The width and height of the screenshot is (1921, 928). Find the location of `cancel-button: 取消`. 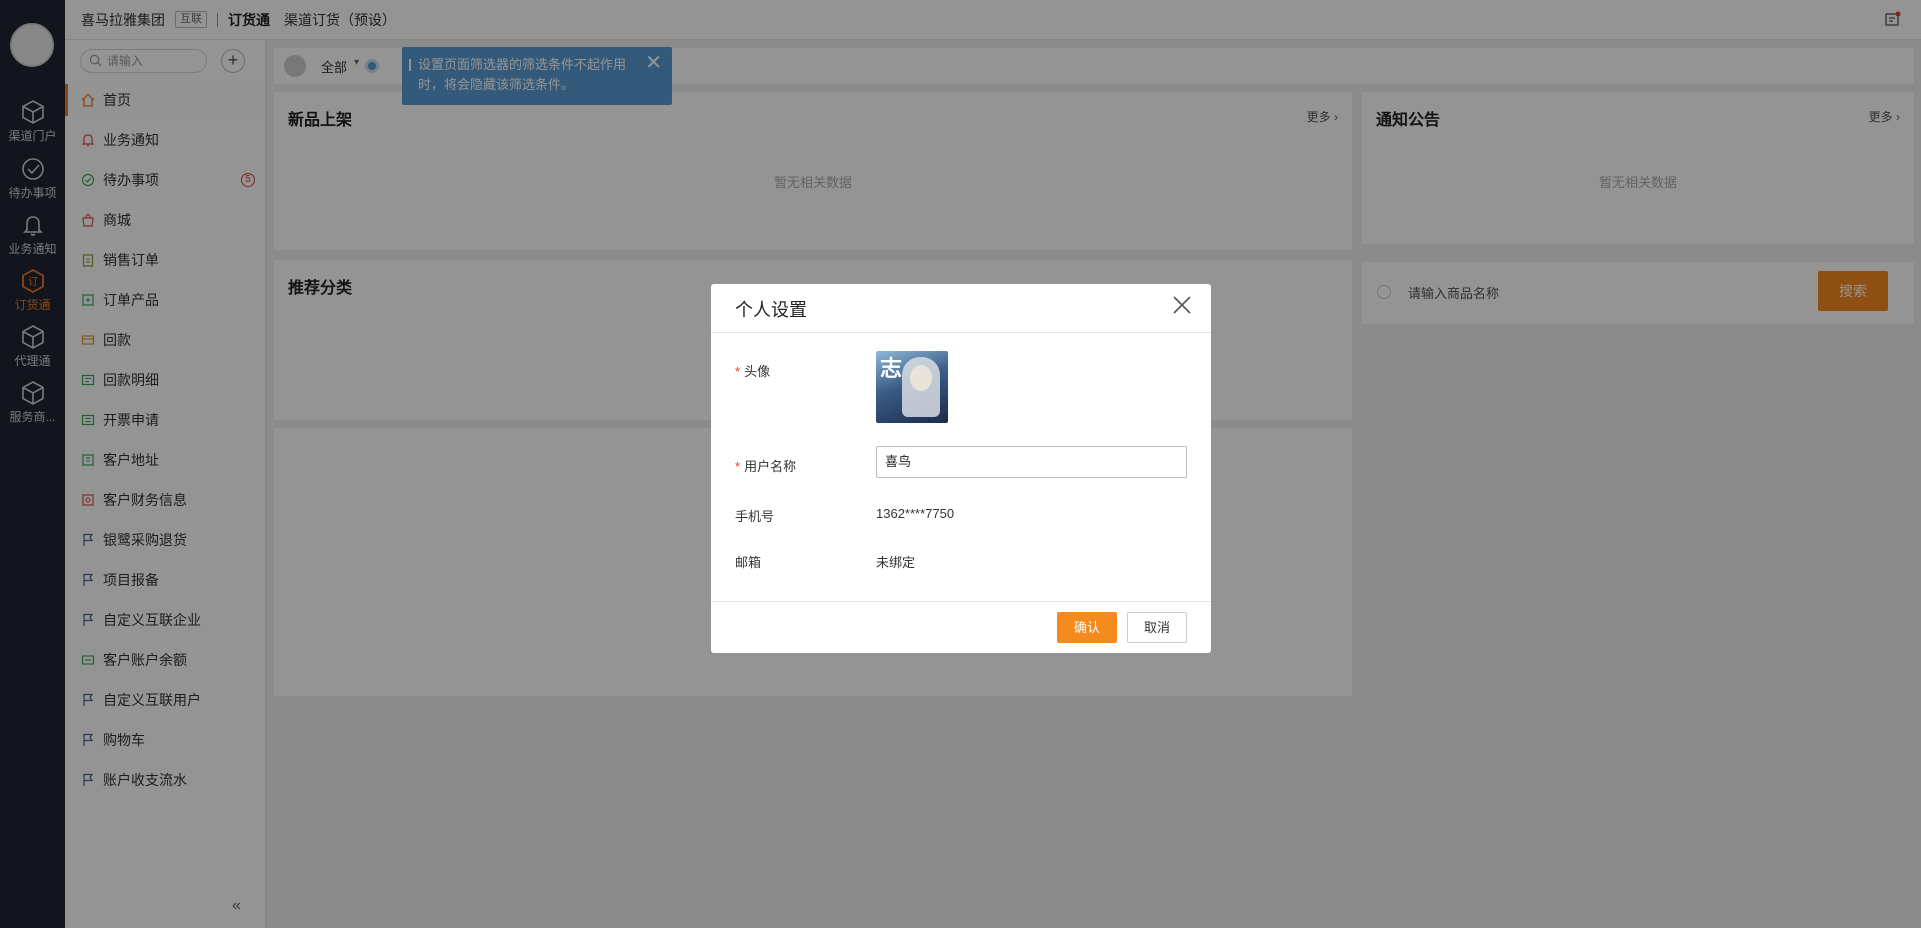

cancel-button: 取消 is located at coordinates (1157, 627).